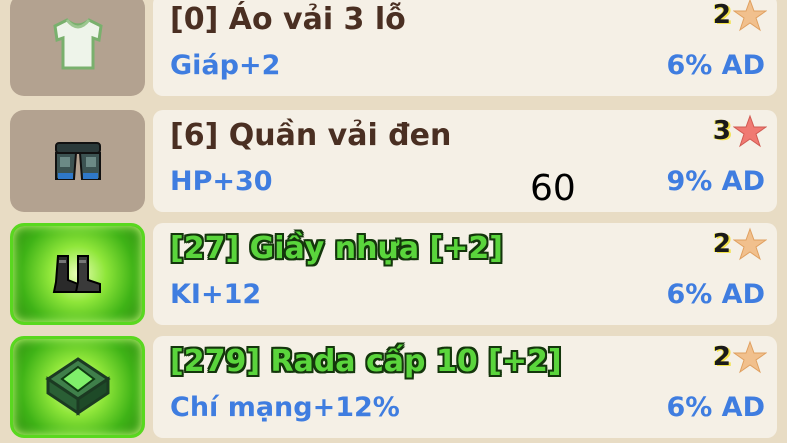  I want to click on item-ad: 9% AD, so click(715, 181).